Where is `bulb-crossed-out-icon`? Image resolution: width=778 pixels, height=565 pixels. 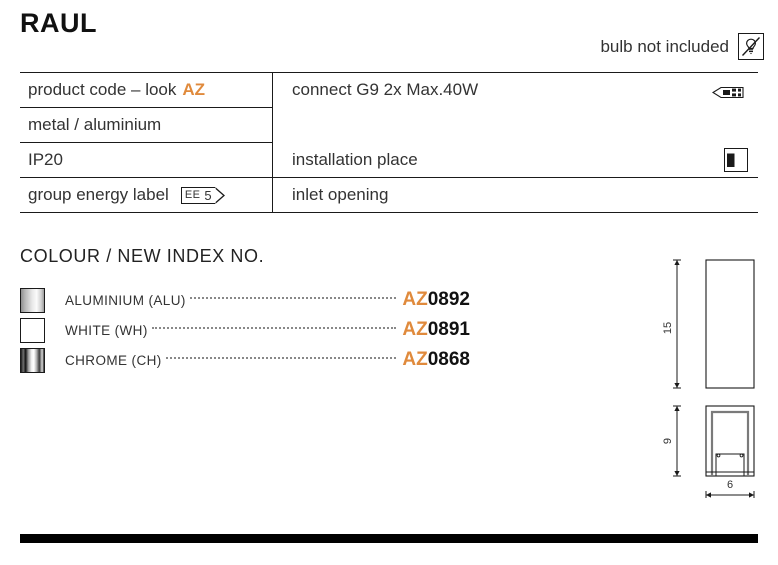 bulb-crossed-out-icon is located at coordinates (751, 46).